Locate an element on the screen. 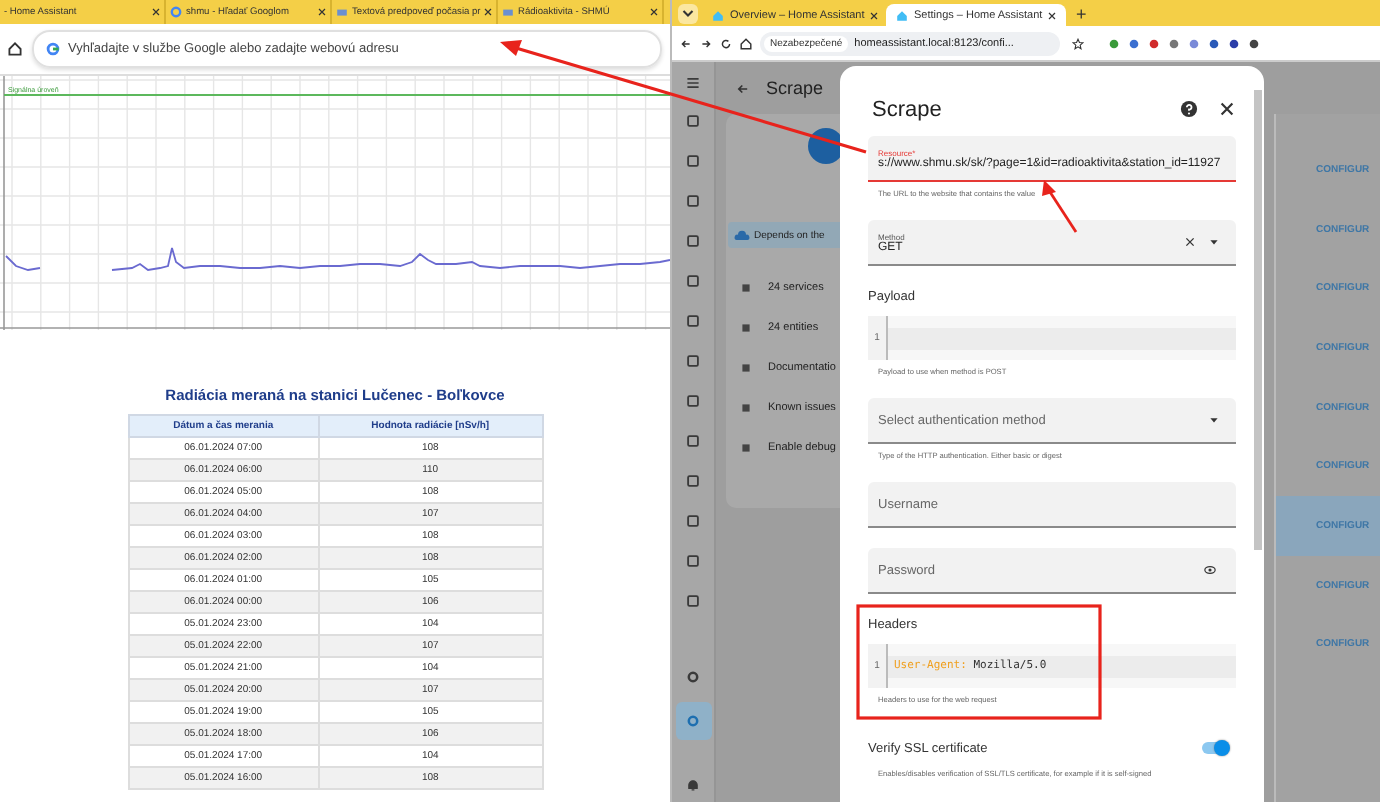 This screenshot has width=1380, height=802. star-icon is located at coordinates (1078, 43).